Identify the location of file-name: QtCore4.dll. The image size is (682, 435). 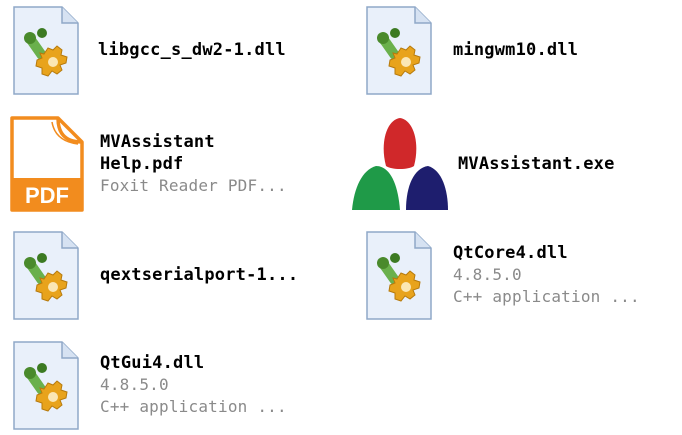
(510, 253).